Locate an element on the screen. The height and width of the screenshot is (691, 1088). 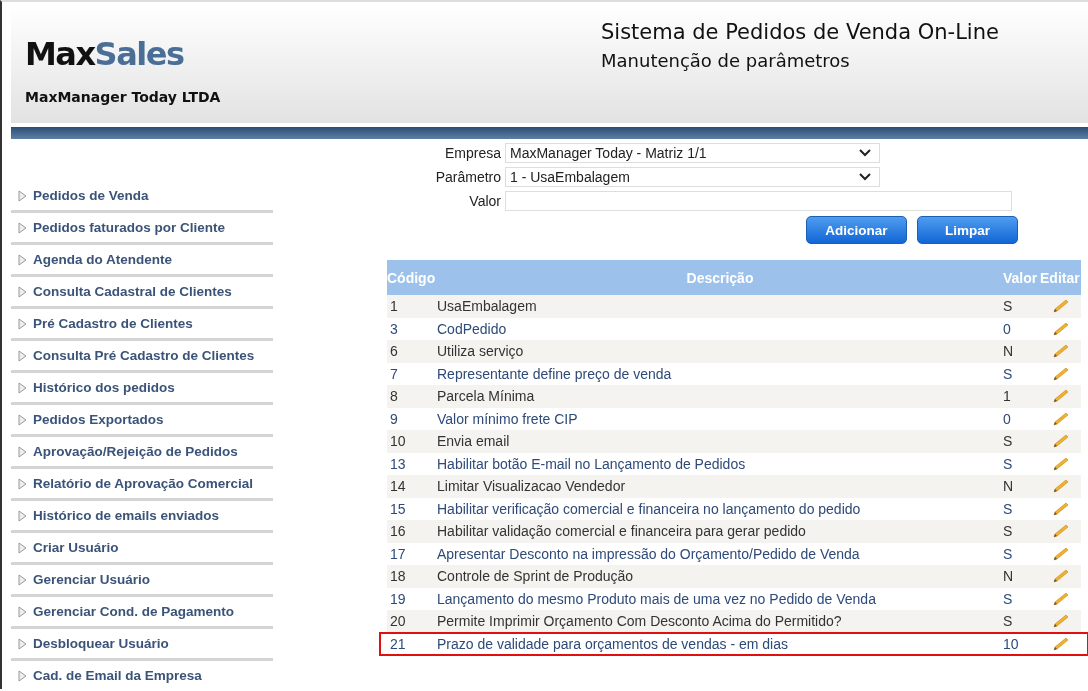
sidebar-item: Consulta Pré Cadastro de Clientes is located at coordinates (142, 357).